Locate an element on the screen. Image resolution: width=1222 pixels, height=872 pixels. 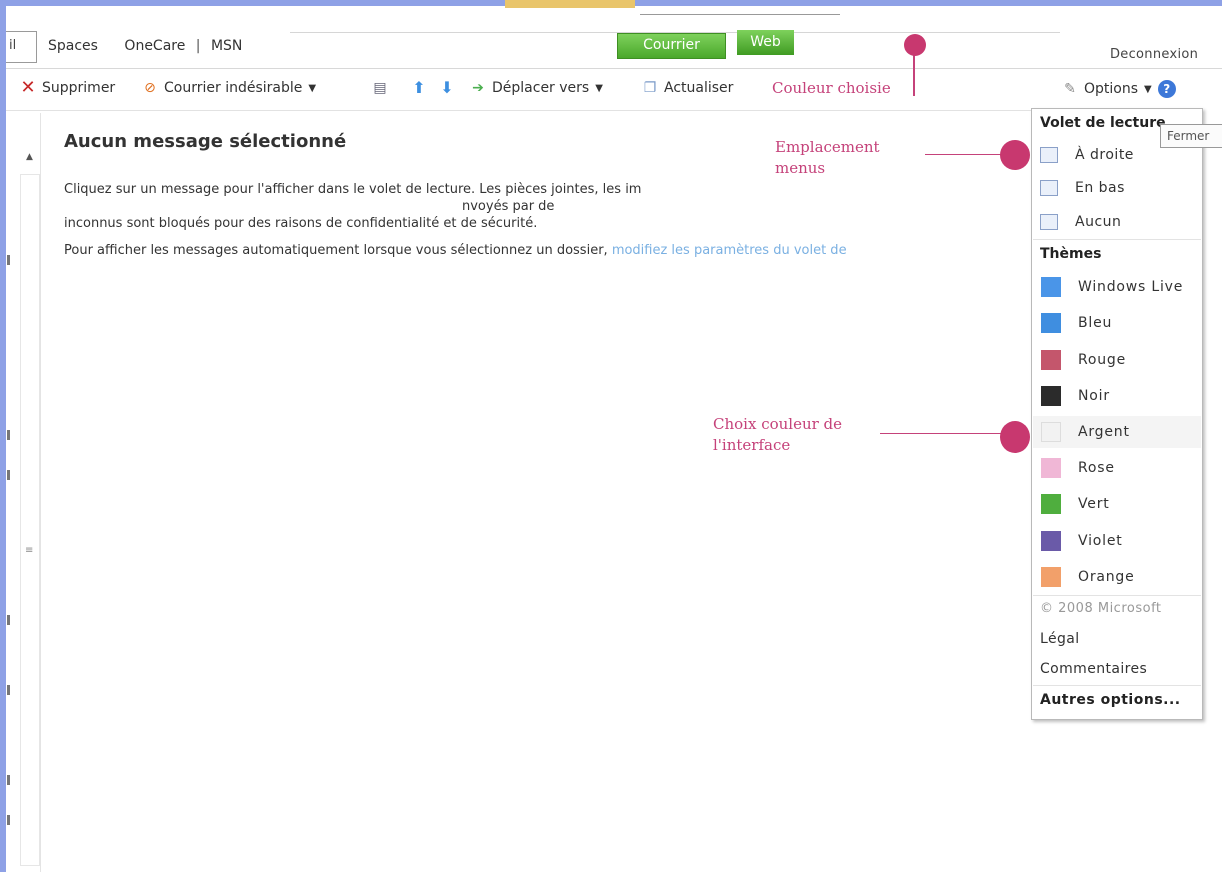
scroll-grip-icon: ≡ is located at coordinates (29, 550).